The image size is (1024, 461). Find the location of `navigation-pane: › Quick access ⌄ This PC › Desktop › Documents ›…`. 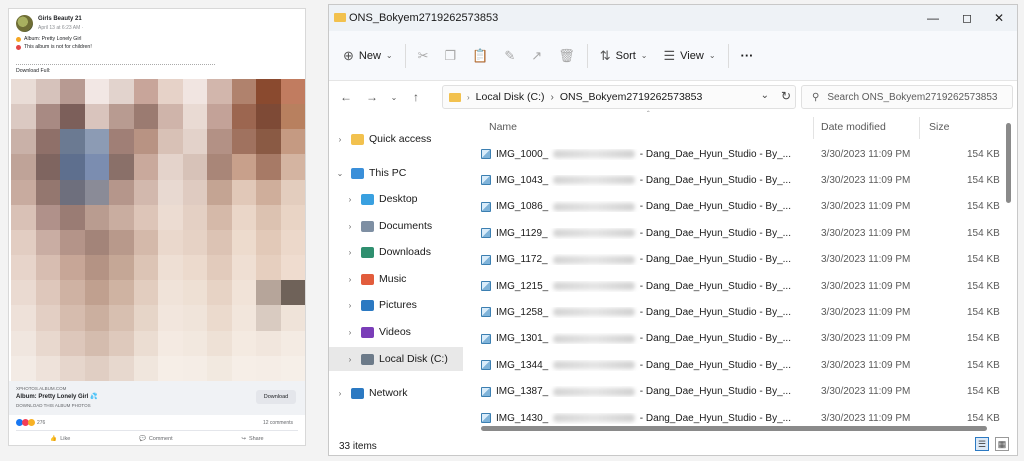

navigation-pane: › Quick access ⌄ This PC › Desktop › Documents ›… is located at coordinates (396, 274).